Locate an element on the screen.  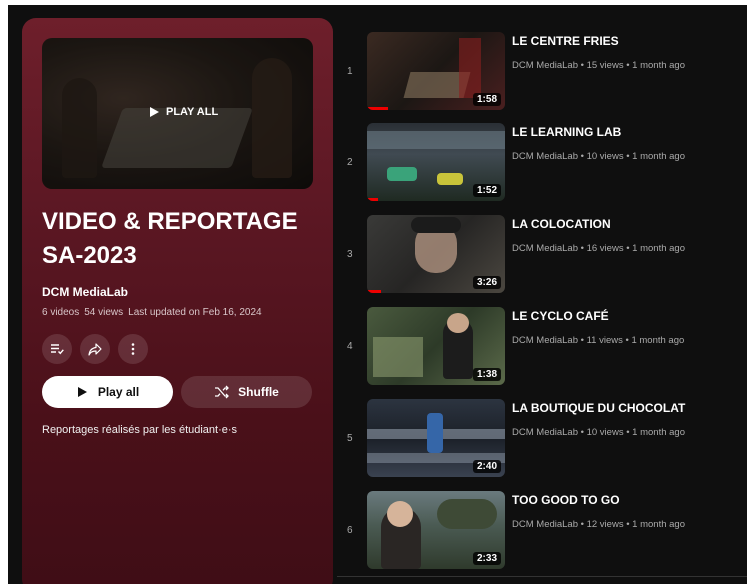
video-thumbnail: 2:40 is located at coordinates (436, 438).